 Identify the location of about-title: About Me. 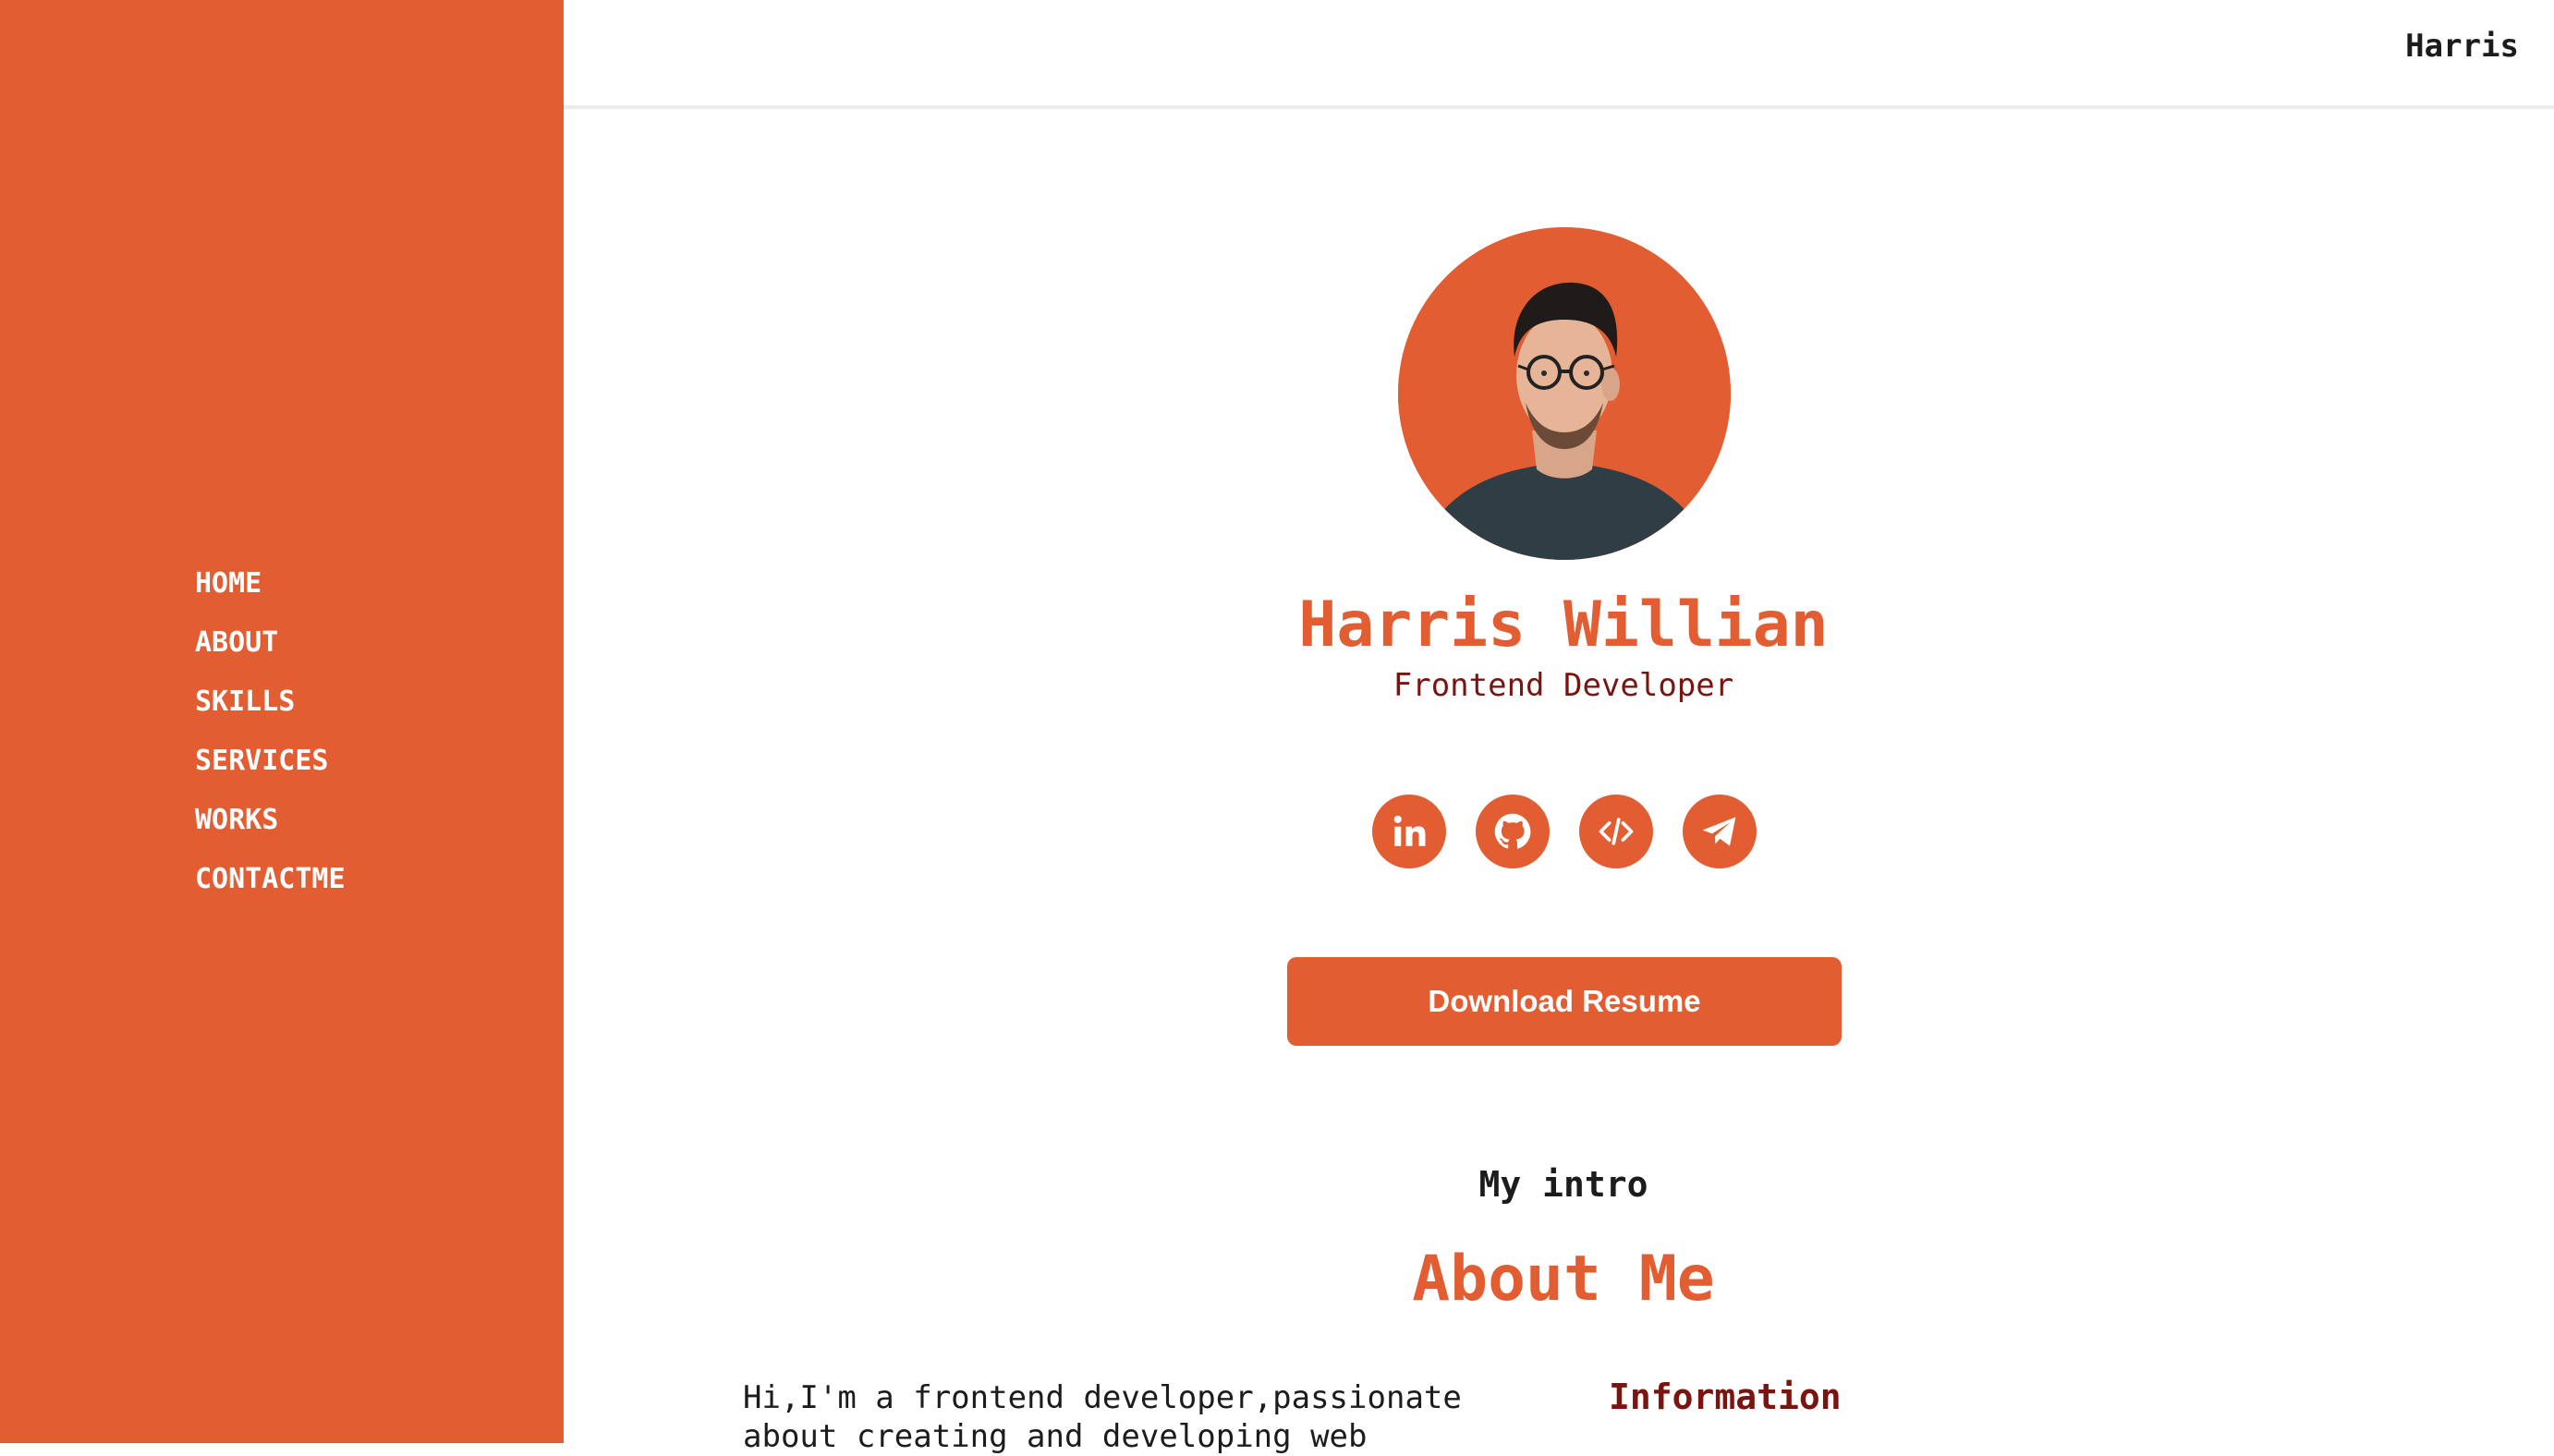
(1563, 1279).